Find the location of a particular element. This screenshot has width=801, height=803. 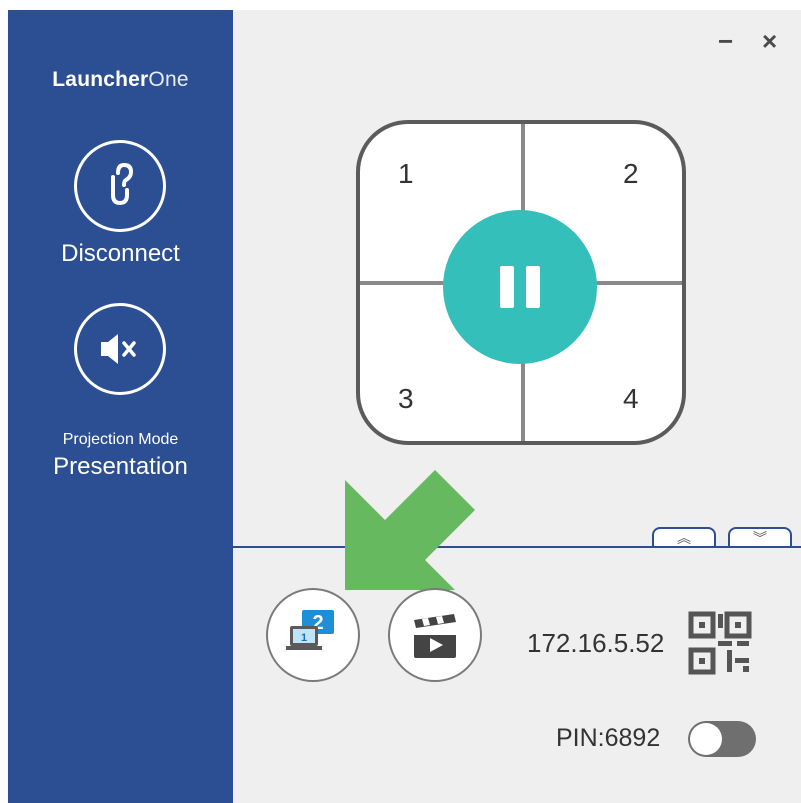

extend-screen-button: 2 1 is located at coordinates (313, 635).